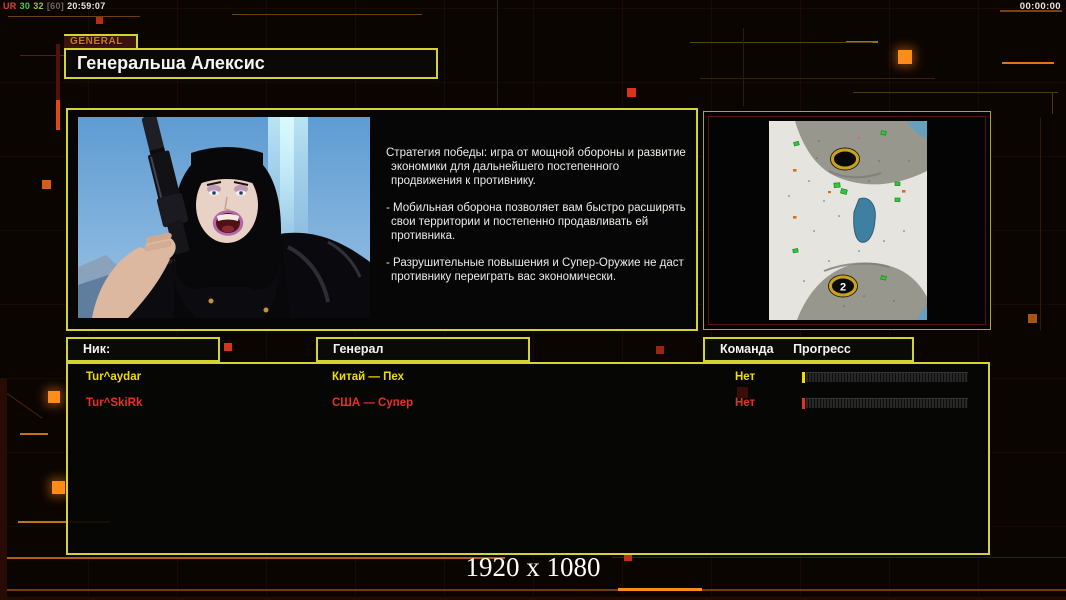 This screenshot has height=600, width=1066. What do you see at coordinates (86, 6) in the screenshot?
I see `perf-time: 20:59:07` at bounding box center [86, 6].